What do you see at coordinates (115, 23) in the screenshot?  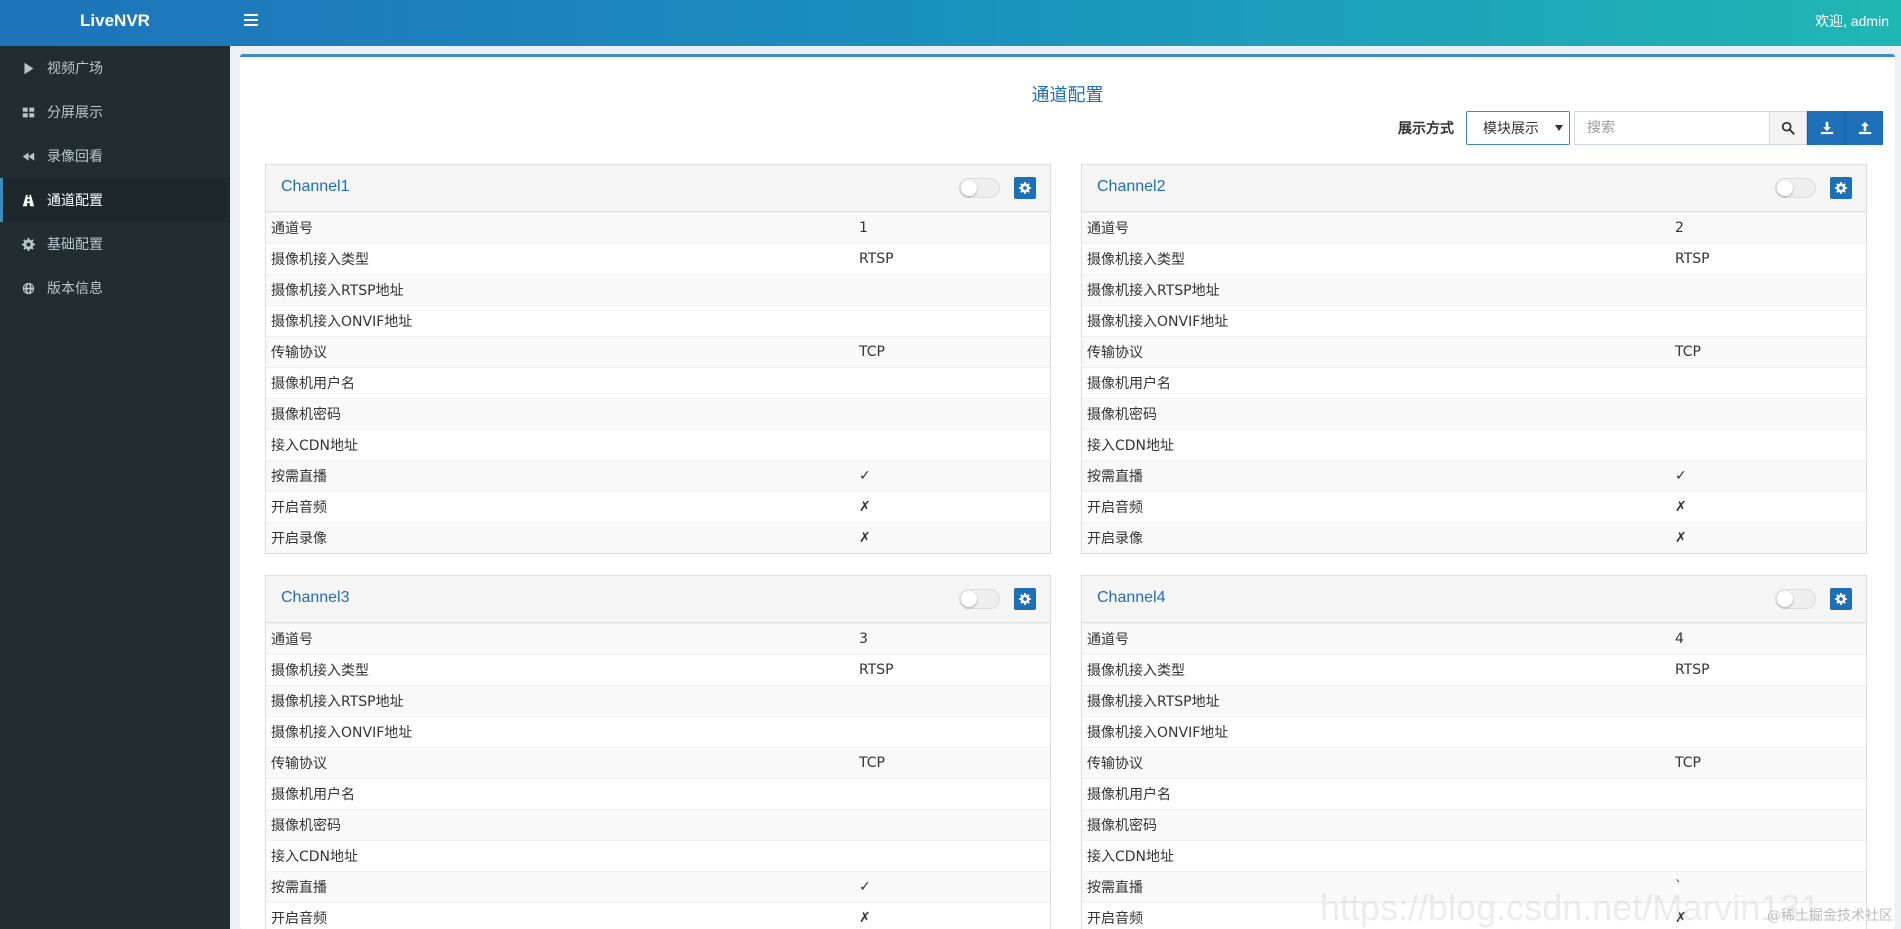 I see `brand-logo: LiveNVR` at bounding box center [115, 23].